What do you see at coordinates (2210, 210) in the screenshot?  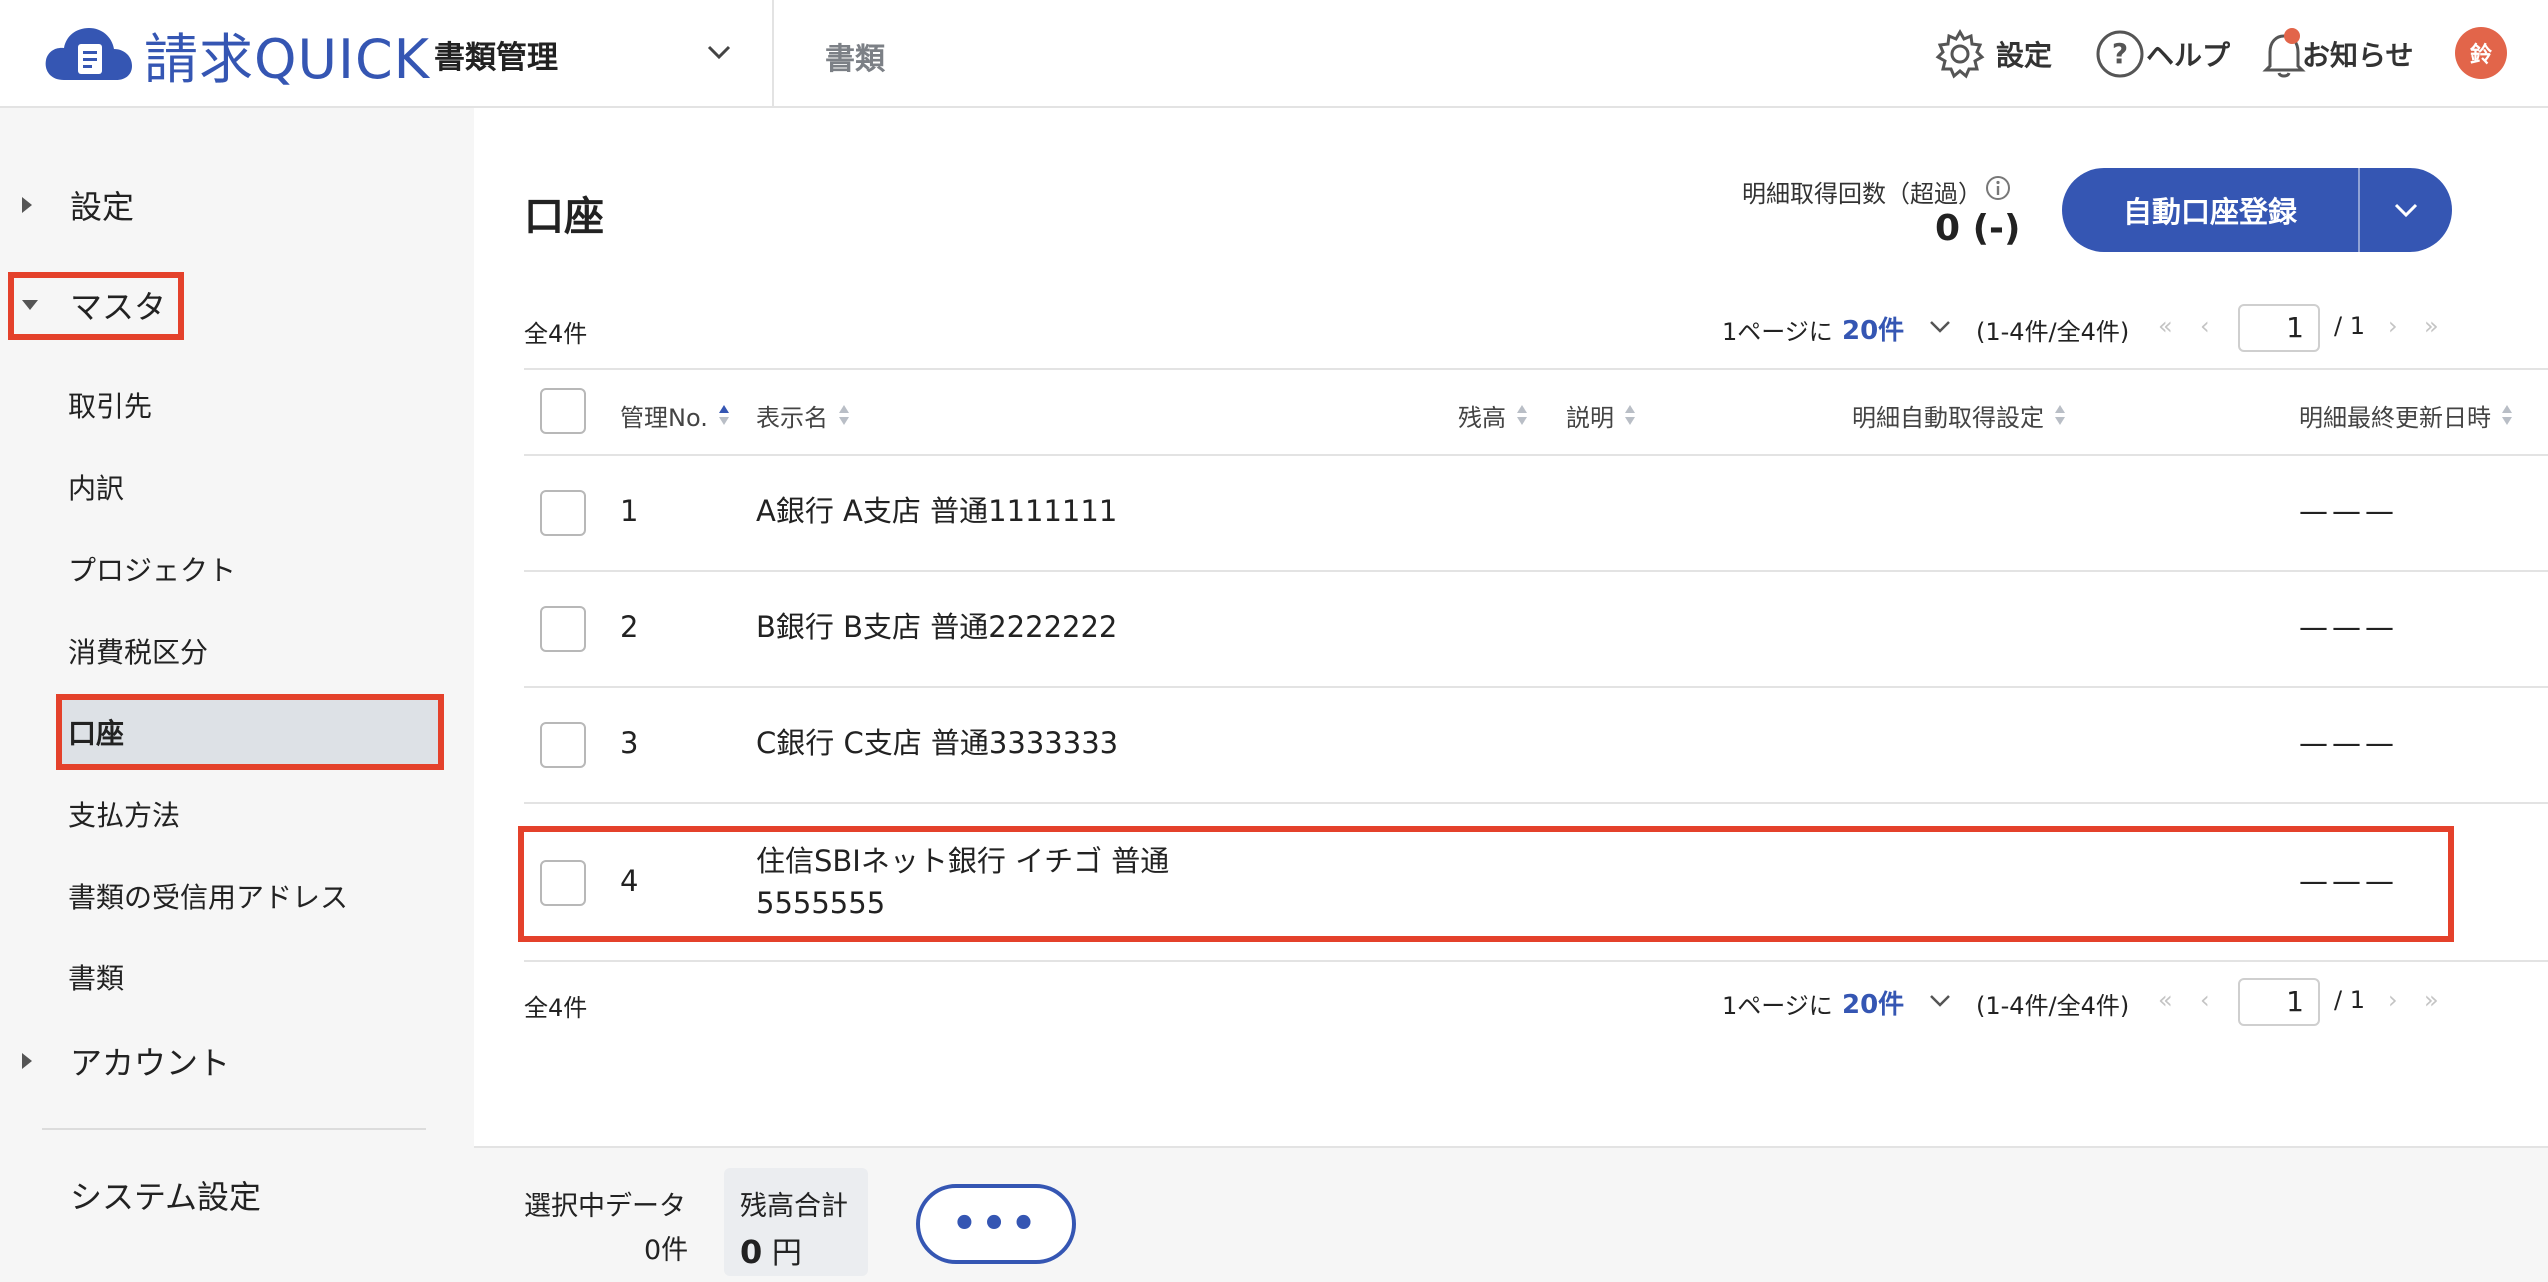 I see `auto-account-register-main: 自動口座登録` at bounding box center [2210, 210].